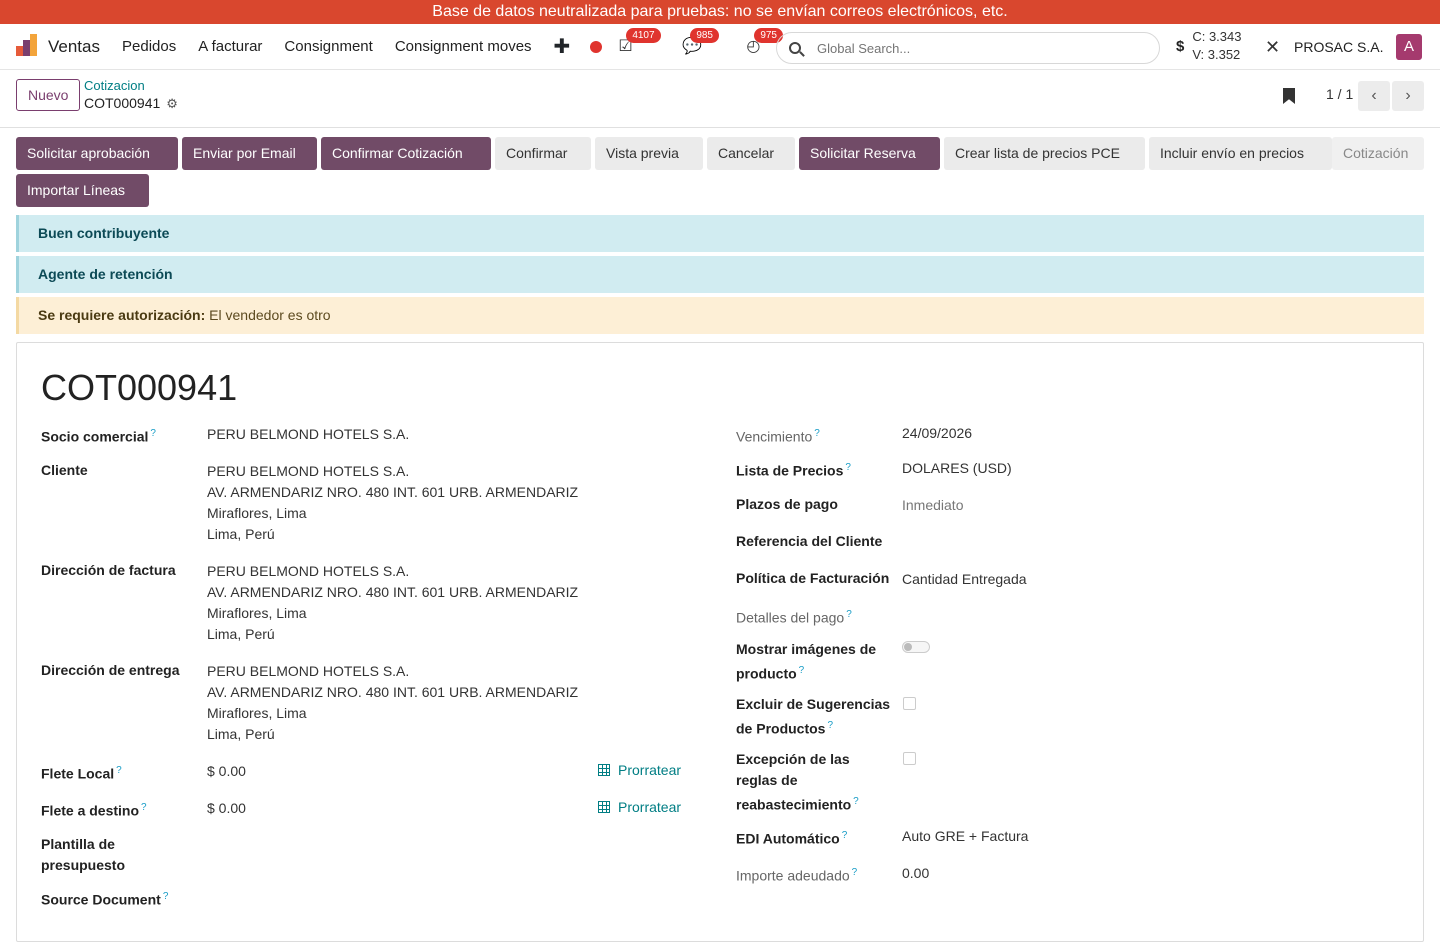 The image size is (1440, 942). Describe the element at coordinates (226, 808) in the screenshot. I see `flete-destino-field: $ 0.00` at that location.